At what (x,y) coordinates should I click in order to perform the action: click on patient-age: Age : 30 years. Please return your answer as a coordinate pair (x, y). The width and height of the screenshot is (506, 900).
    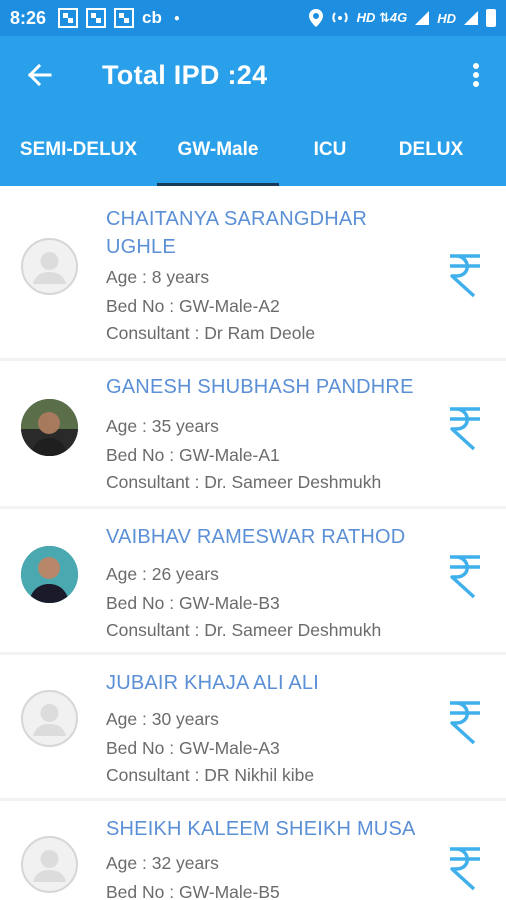
    Looking at the image, I should click on (162, 719).